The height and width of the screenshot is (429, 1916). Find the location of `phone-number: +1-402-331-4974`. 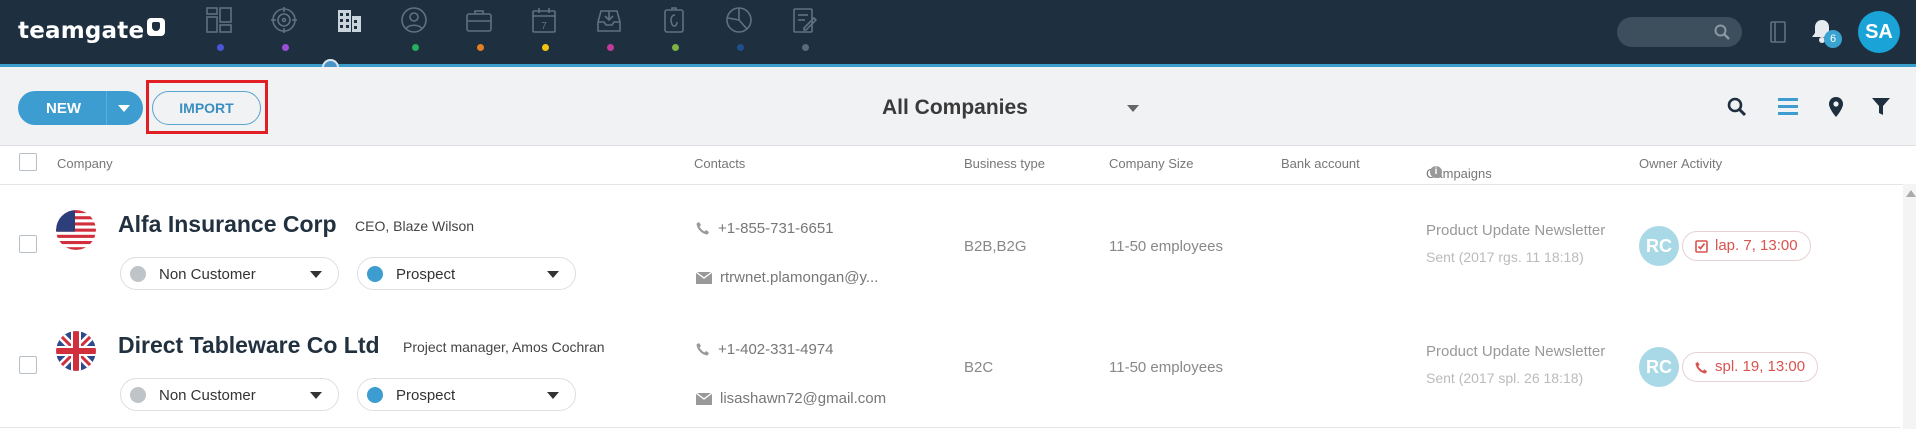

phone-number: +1-402-331-4974 is located at coordinates (776, 349).